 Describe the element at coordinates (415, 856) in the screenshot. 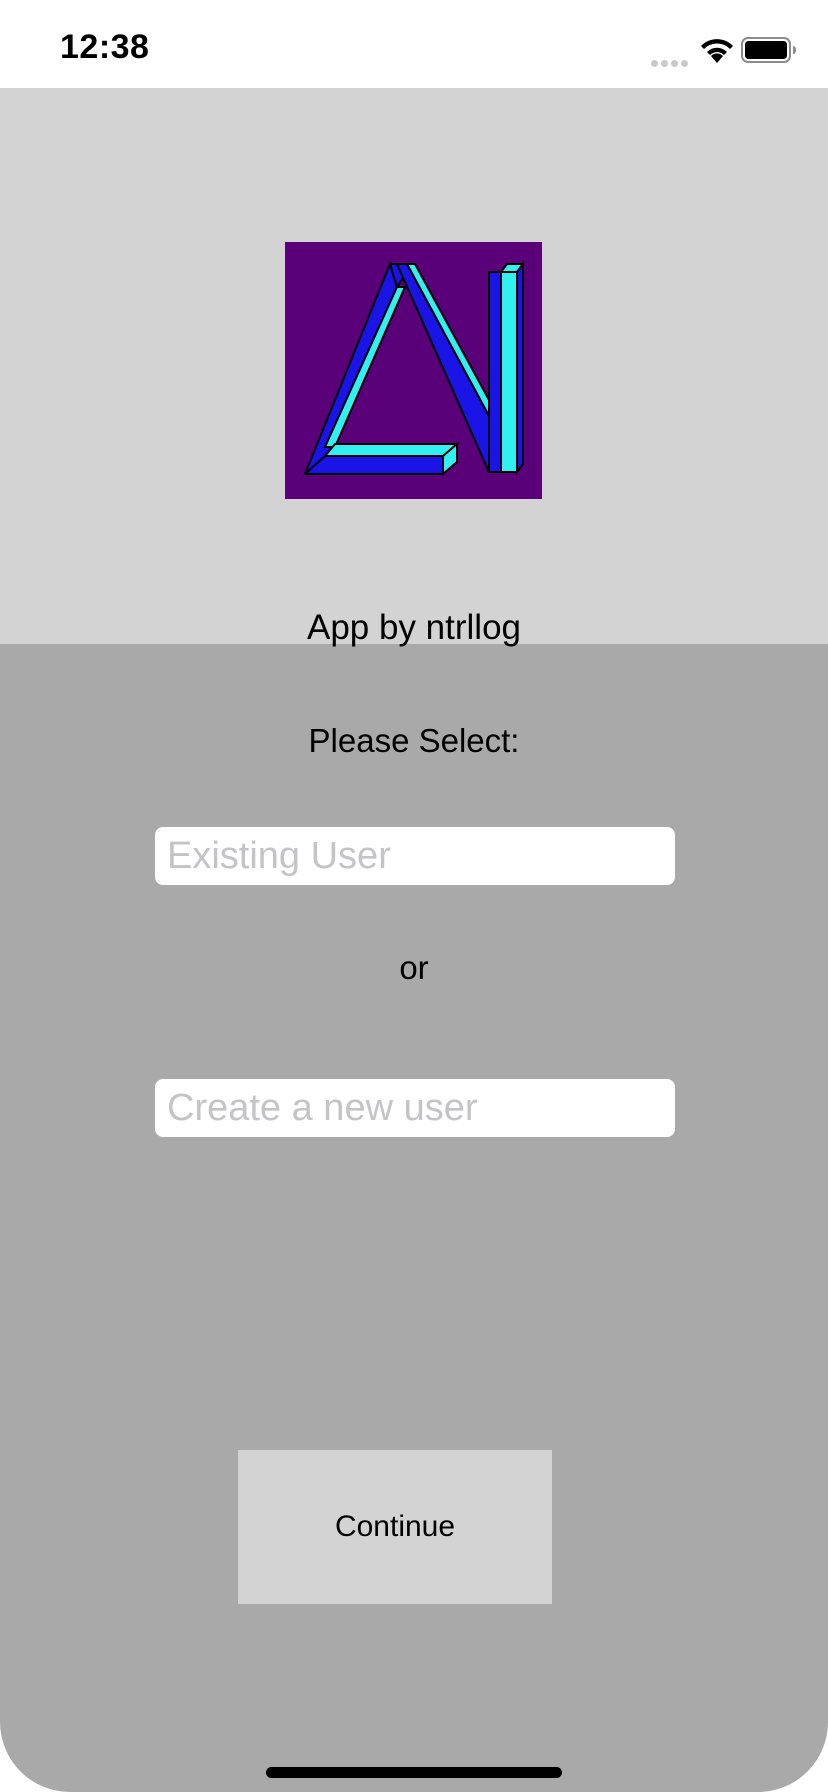

I see `existing-user-field` at that location.